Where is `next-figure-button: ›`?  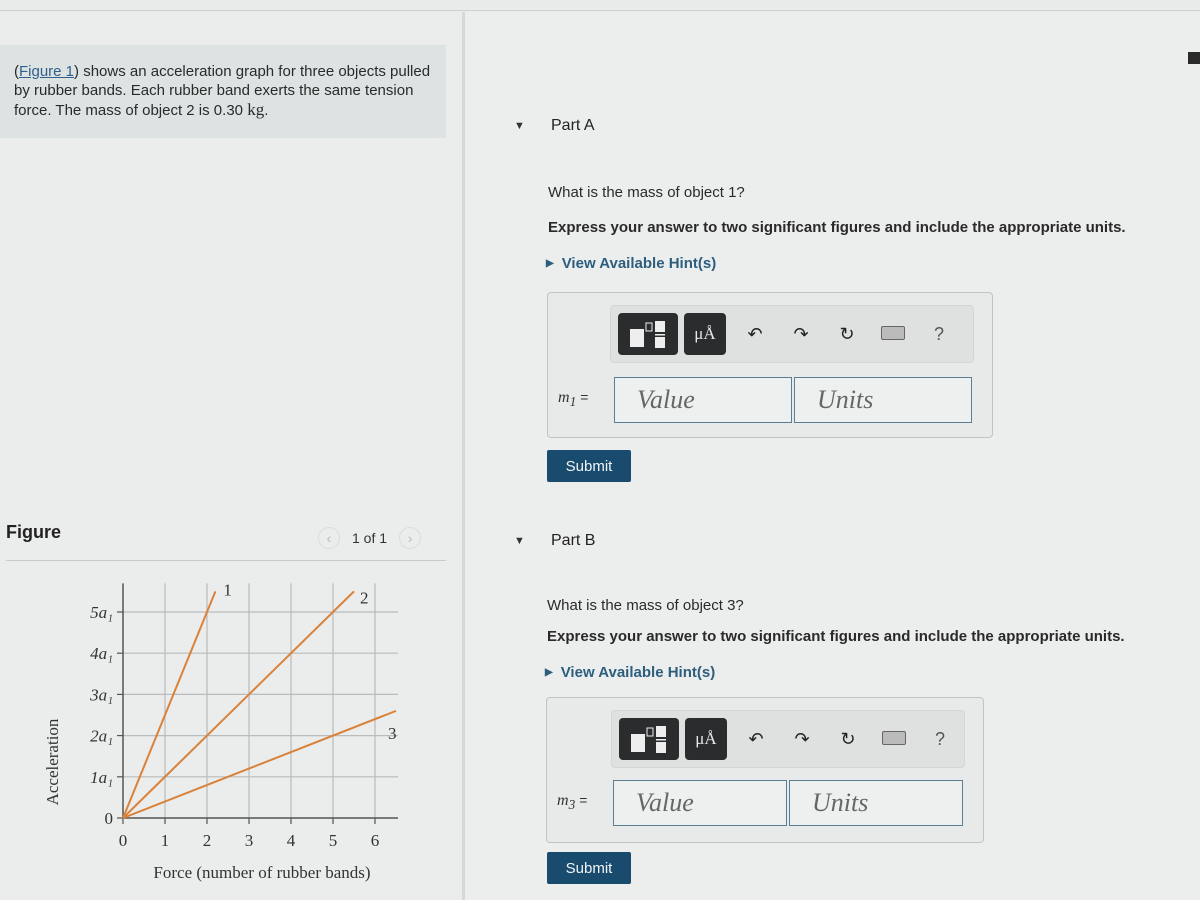
next-figure-button: › is located at coordinates (410, 538).